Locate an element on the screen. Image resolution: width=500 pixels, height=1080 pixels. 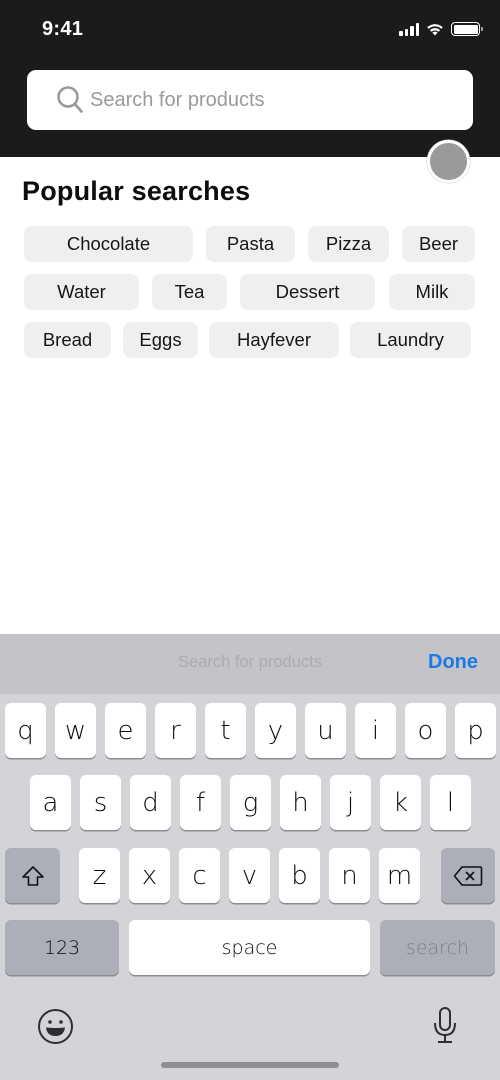
delete-key is located at coordinates (468, 875).